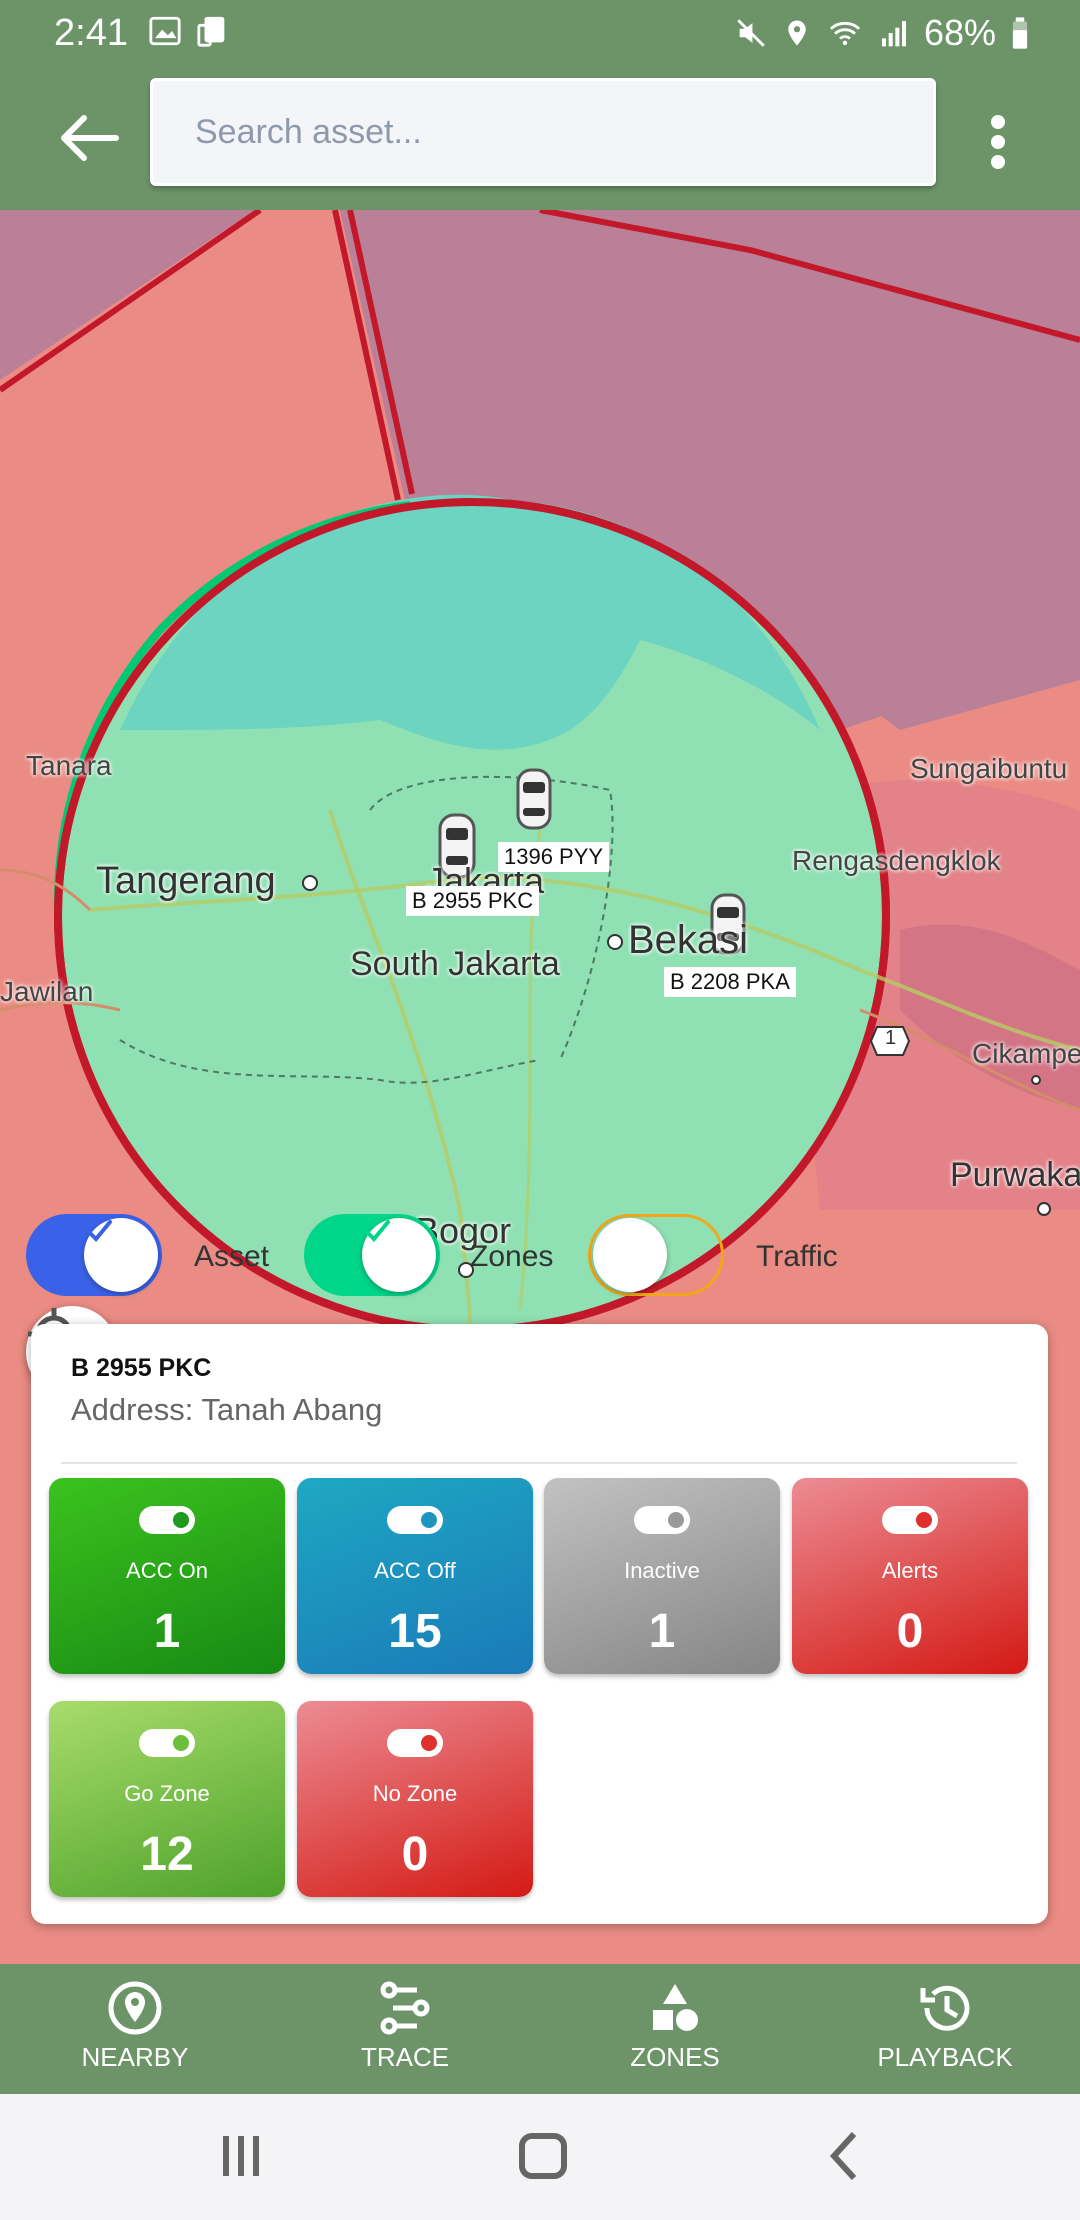 The height and width of the screenshot is (2220, 1080). I want to click on search-input, so click(543, 132).